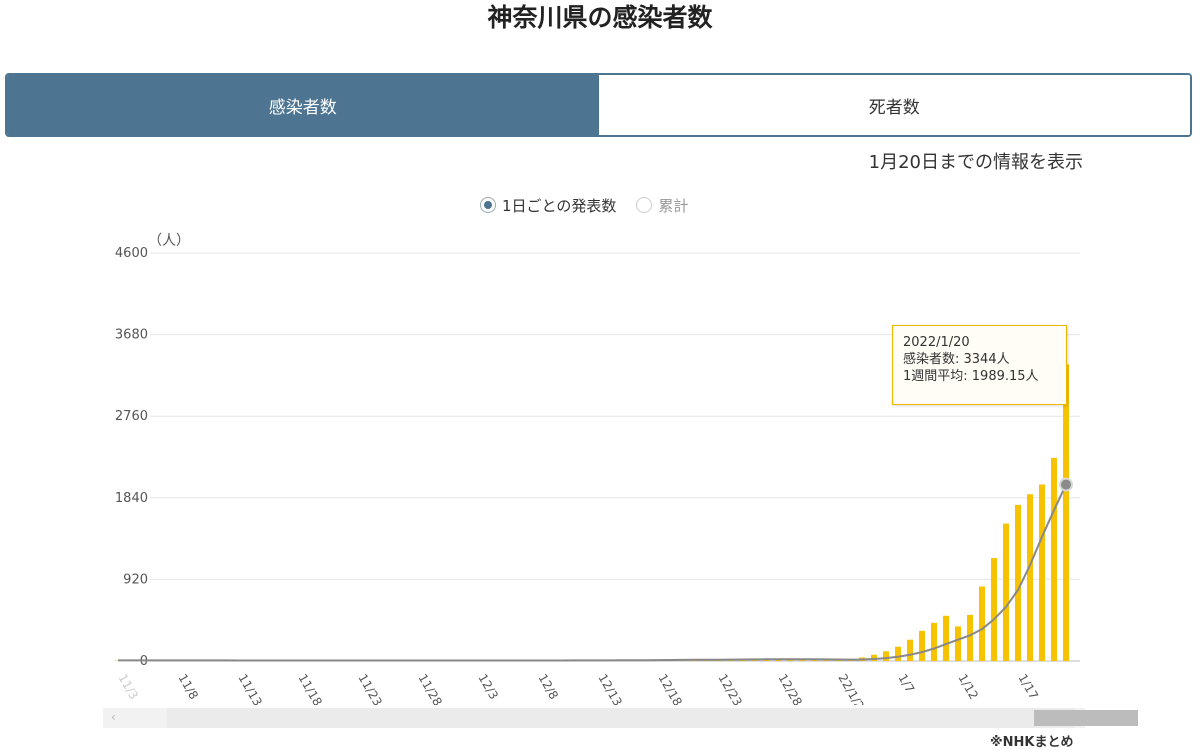  Describe the element at coordinates (548, 687) in the screenshot. I see `x-tick-label: 12/8` at that location.